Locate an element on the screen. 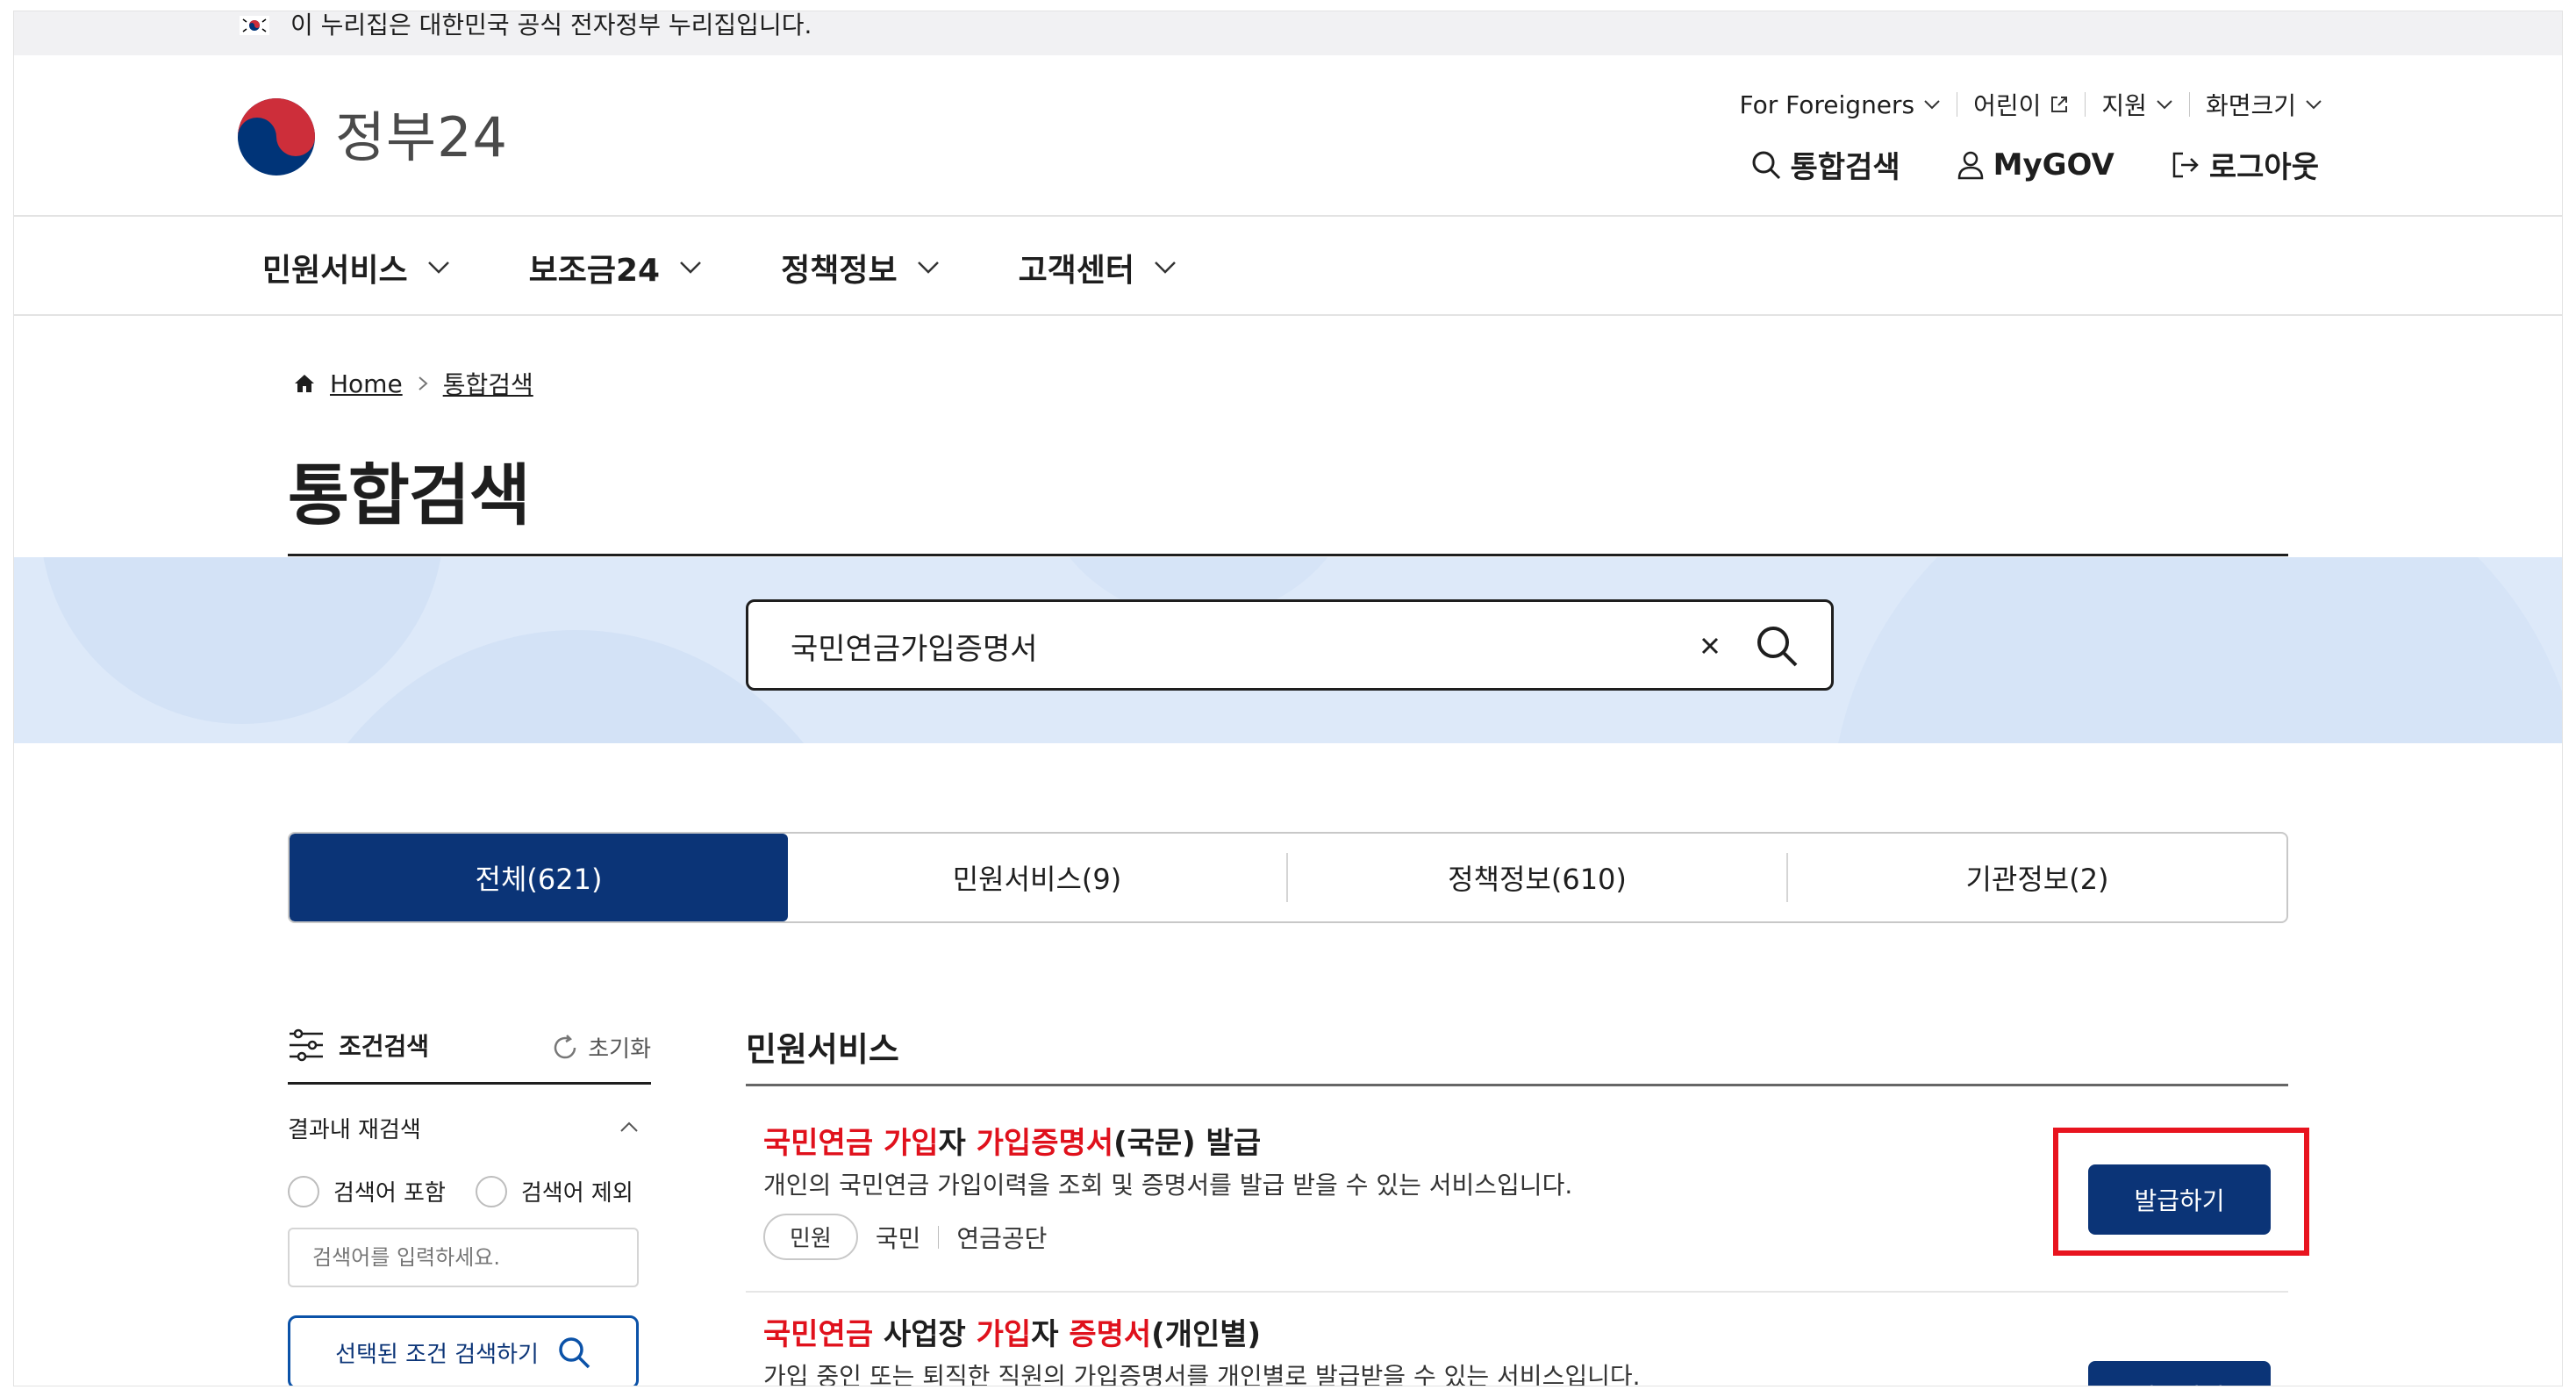 Image resolution: width=2576 pixels, height=1397 pixels. search-box: 국민연금가입증명서 is located at coordinates (1290, 645).